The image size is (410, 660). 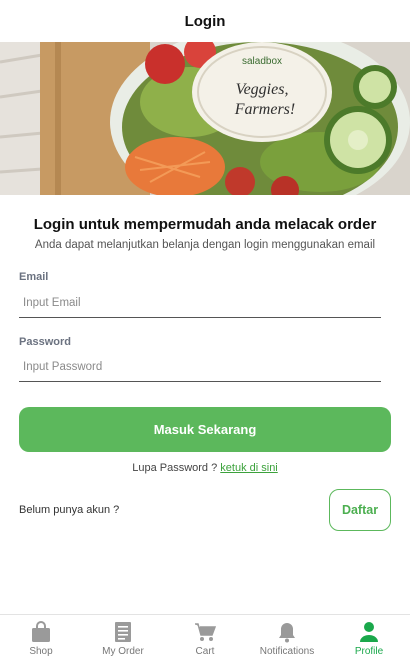 What do you see at coordinates (262, 89) in the screenshot?
I see `jar-slogan-line-1: Veggies,` at bounding box center [262, 89].